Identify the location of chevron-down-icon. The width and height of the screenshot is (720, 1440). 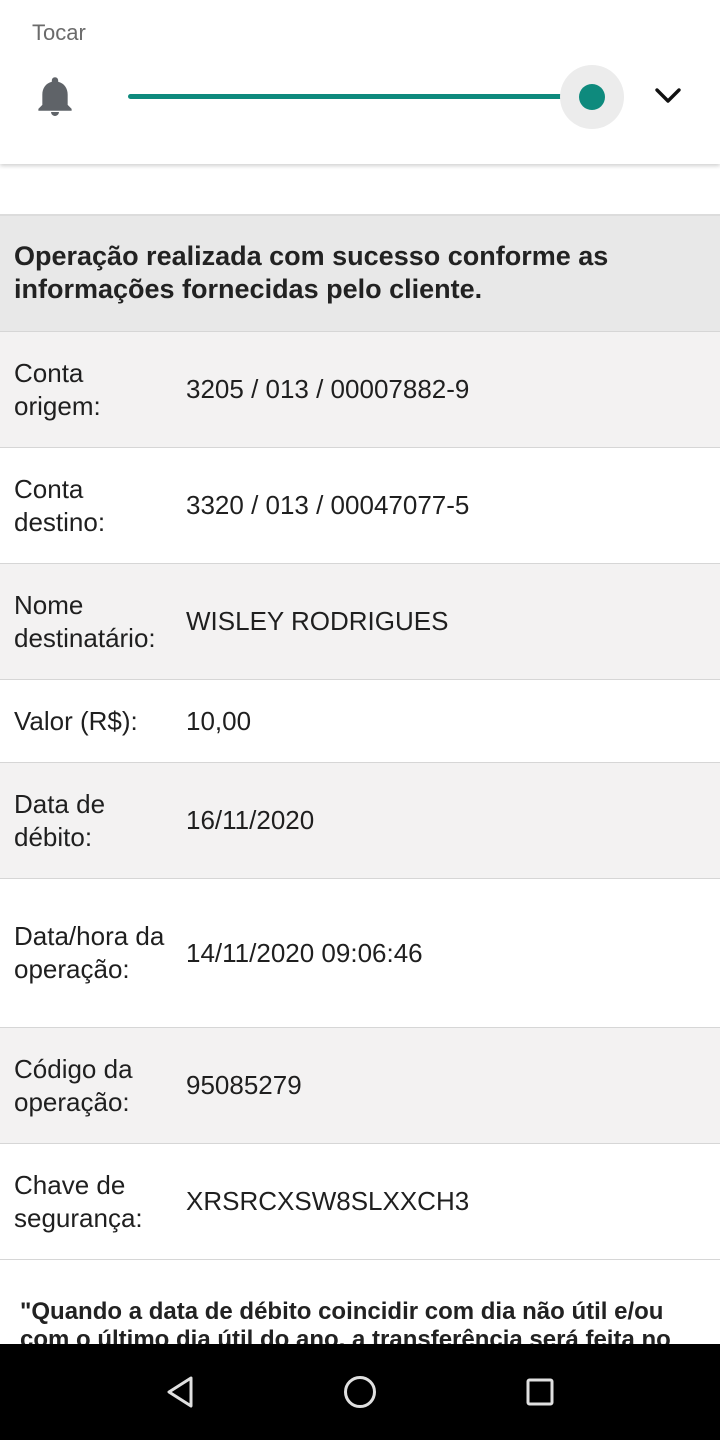
(668, 96).